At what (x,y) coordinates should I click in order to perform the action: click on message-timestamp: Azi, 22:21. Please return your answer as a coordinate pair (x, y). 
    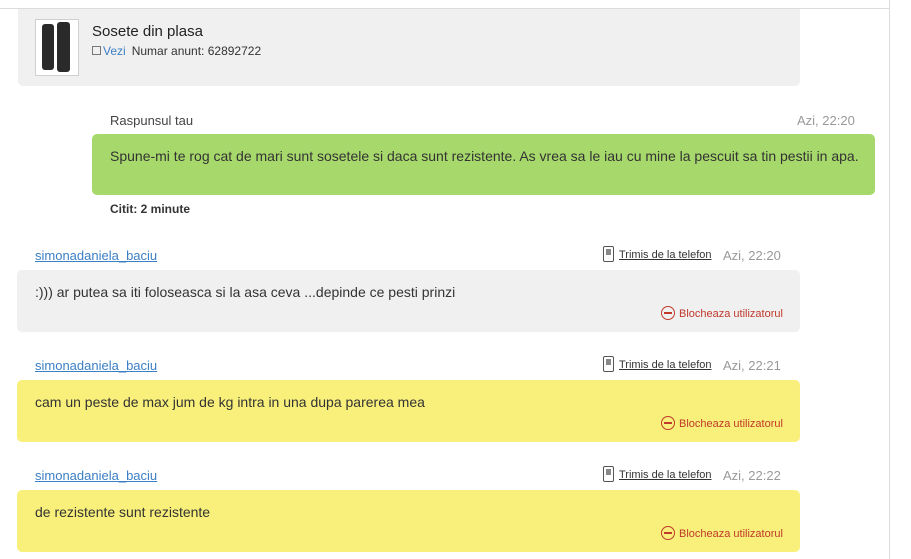
    Looking at the image, I should click on (752, 365).